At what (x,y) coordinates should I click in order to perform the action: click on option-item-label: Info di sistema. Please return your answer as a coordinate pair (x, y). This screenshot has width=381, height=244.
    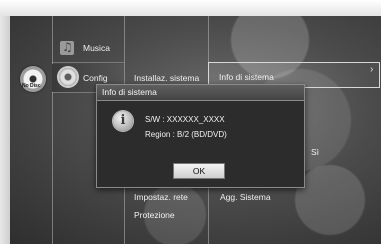
    Looking at the image, I should click on (246, 77).